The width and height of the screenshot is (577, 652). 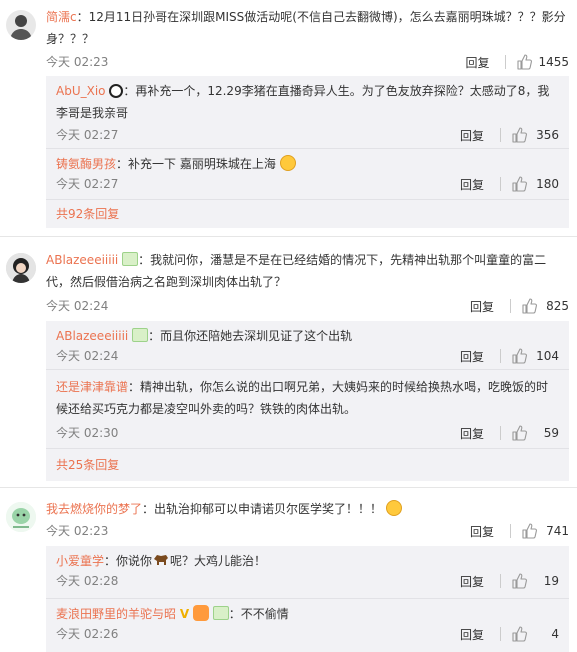 I want to click on more-replies-link: 共25条回复, so click(x=87, y=465).